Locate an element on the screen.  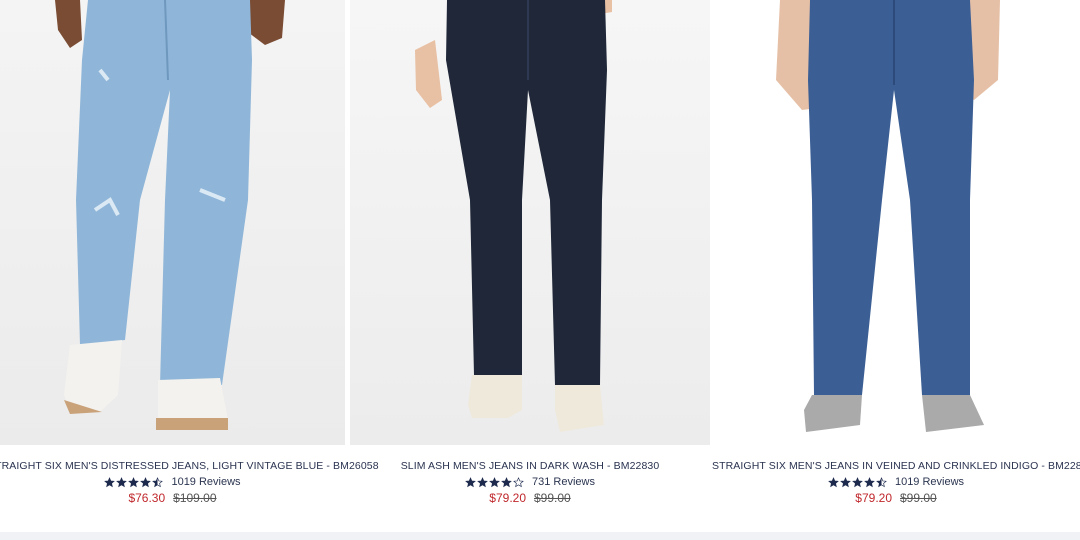
original-price: $109.00 is located at coordinates (195, 498).